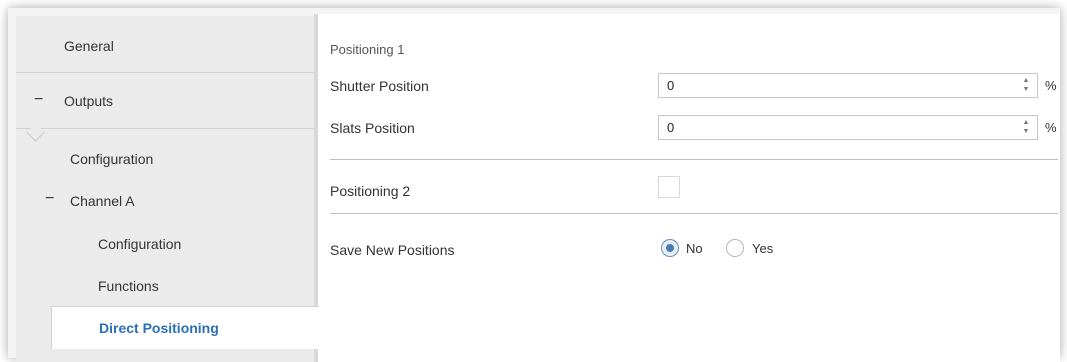 The width and height of the screenshot is (1067, 362). What do you see at coordinates (139, 244) in the screenshot?
I see `sidebar-item-channel-configuration: Configuration` at bounding box center [139, 244].